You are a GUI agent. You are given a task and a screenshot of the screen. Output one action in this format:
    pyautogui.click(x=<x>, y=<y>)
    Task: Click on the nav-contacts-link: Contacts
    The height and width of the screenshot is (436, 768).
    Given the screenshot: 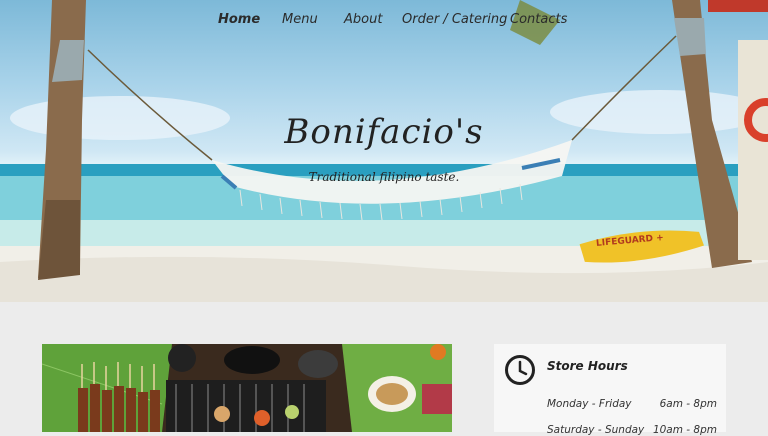 What is the action you would take?
    pyautogui.click(x=538, y=19)
    